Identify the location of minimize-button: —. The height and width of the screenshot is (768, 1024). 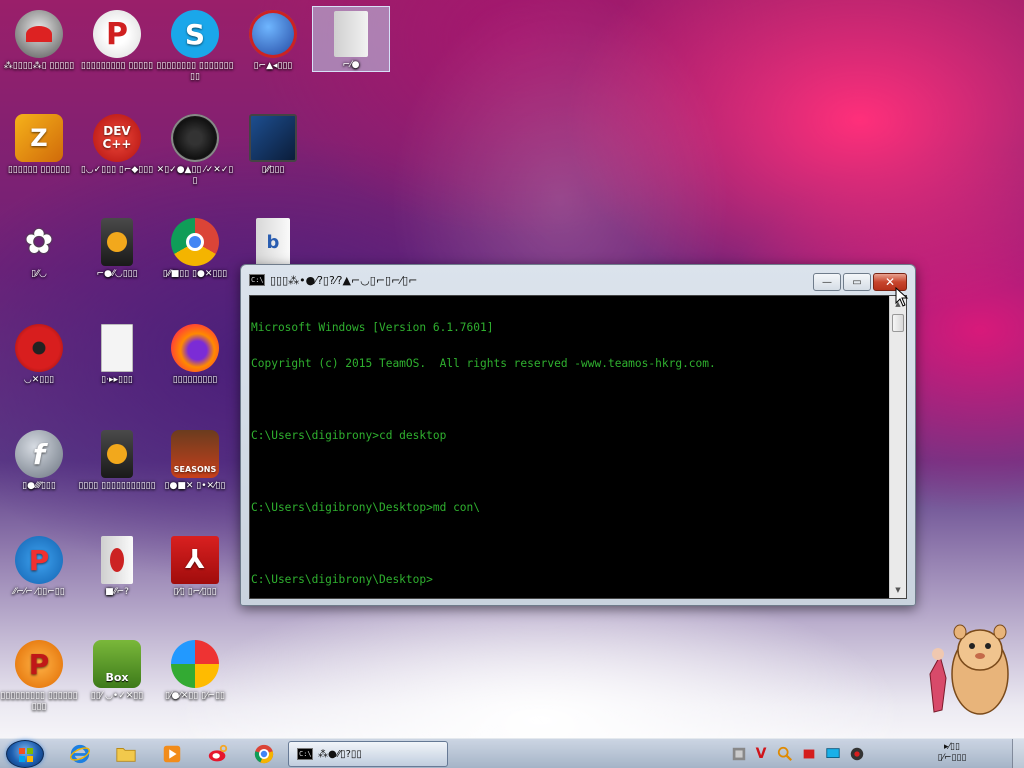
(827, 282).